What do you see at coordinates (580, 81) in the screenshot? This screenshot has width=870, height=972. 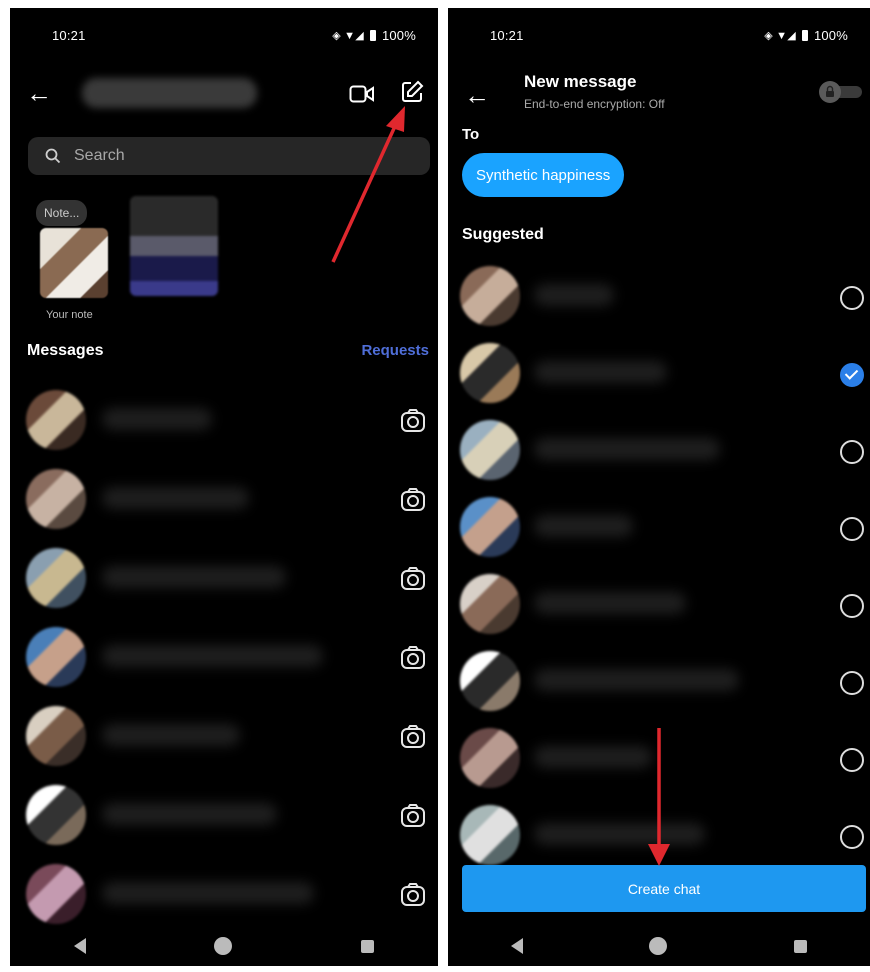 I see `page-title: New message` at bounding box center [580, 81].